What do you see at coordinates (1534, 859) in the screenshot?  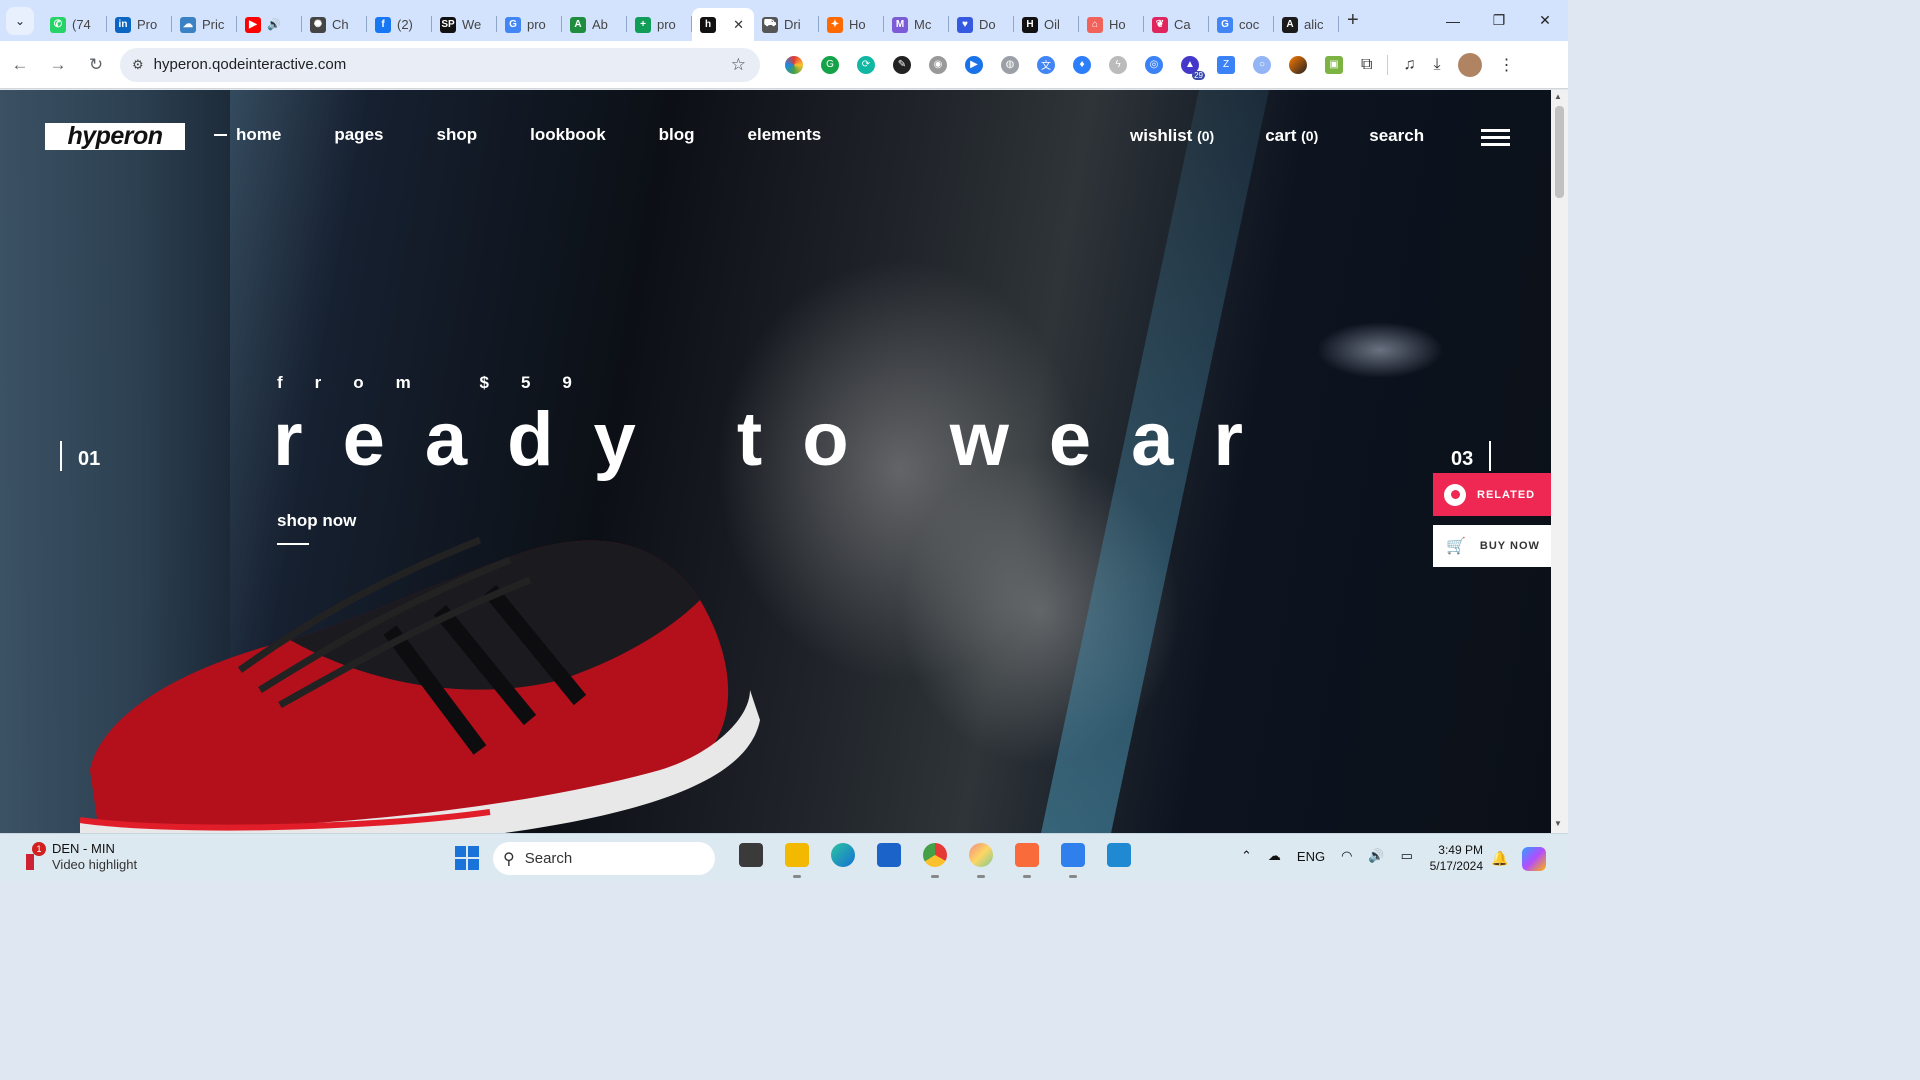 I see `copilot-icon` at bounding box center [1534, 859].